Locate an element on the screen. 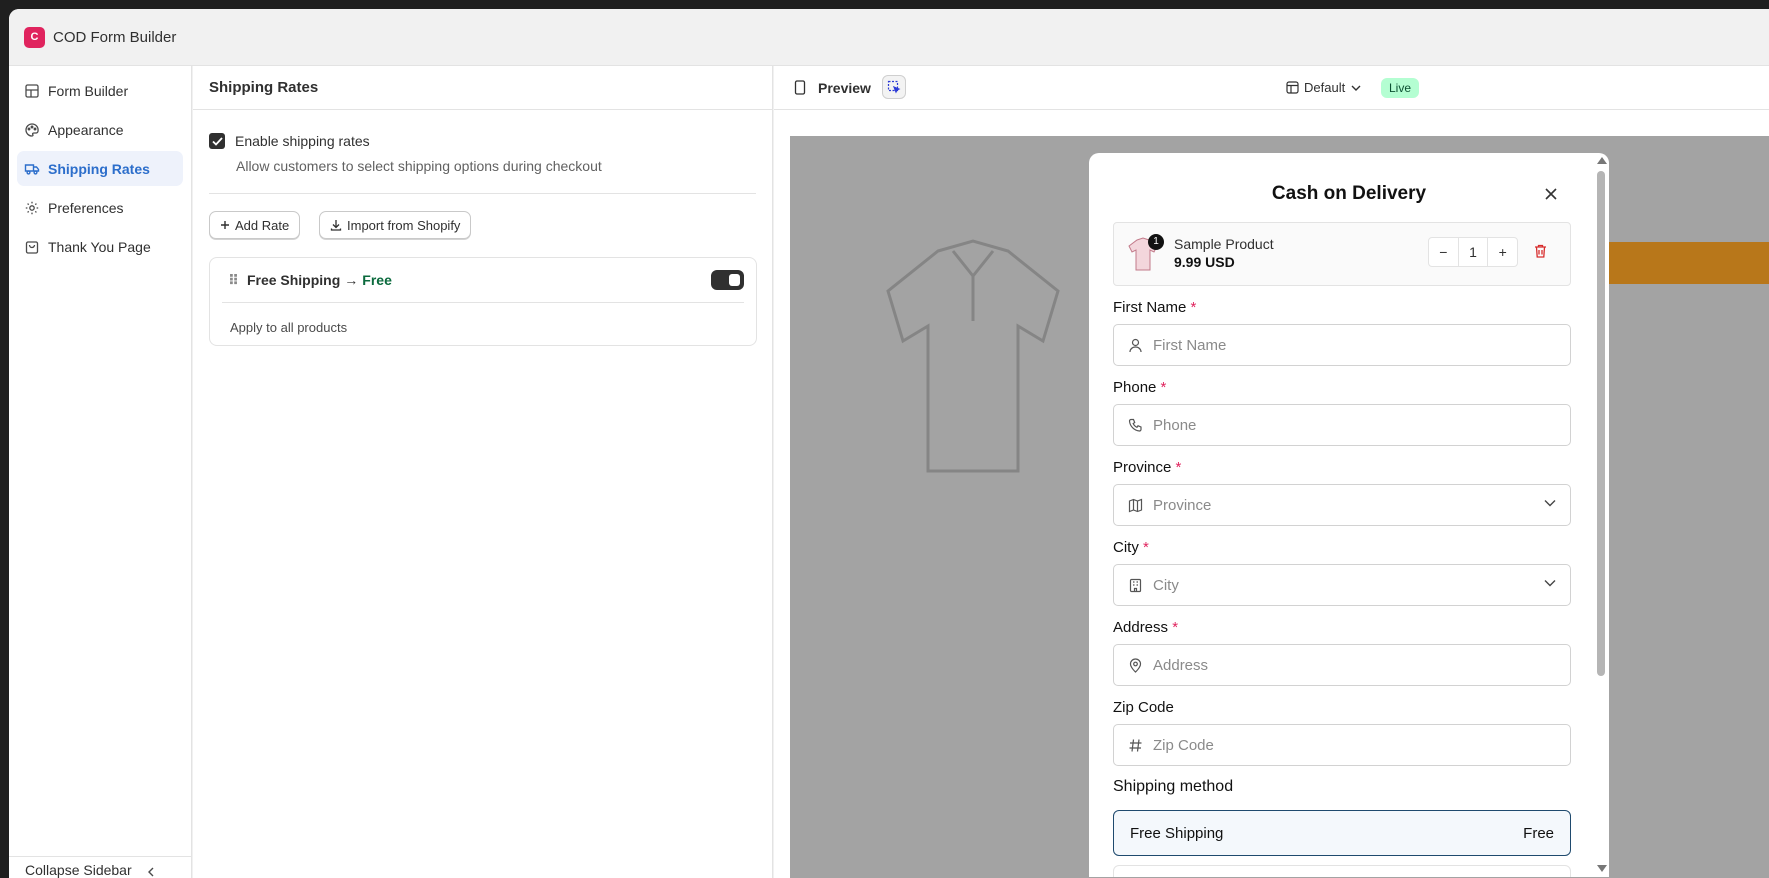  province-label: Province * is located at coordinates (1147, 467).